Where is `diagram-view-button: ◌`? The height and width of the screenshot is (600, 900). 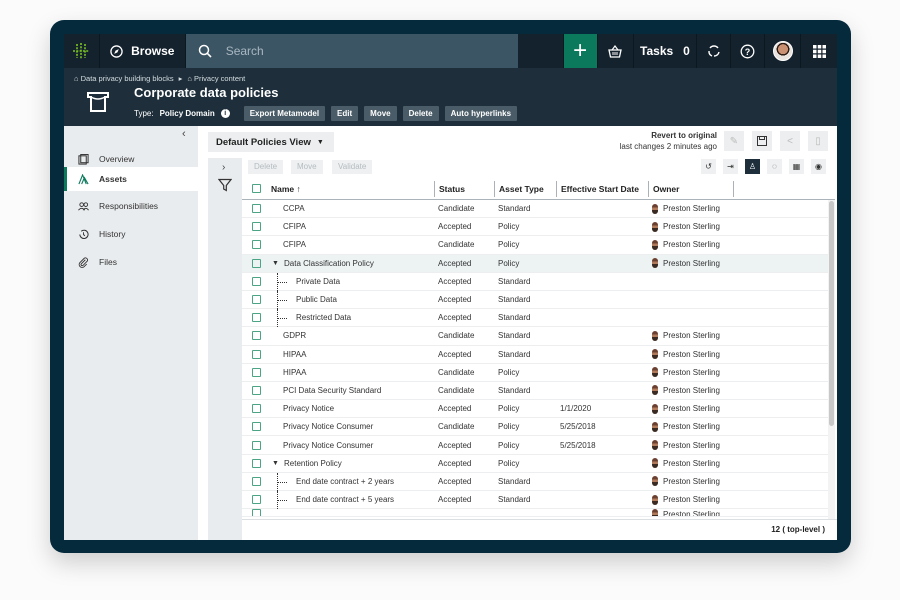
diagram-view-button: ◌ is located at coordinates (774, 166).